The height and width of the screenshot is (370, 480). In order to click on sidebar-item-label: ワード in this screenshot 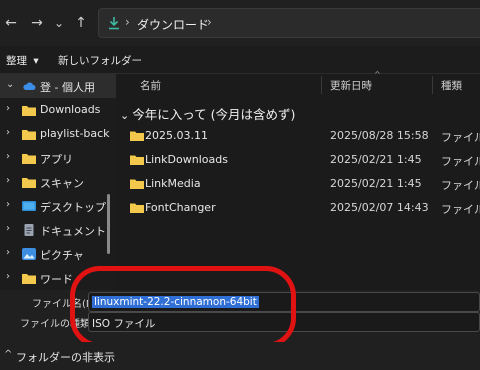, I will do `click(56, 279)`.